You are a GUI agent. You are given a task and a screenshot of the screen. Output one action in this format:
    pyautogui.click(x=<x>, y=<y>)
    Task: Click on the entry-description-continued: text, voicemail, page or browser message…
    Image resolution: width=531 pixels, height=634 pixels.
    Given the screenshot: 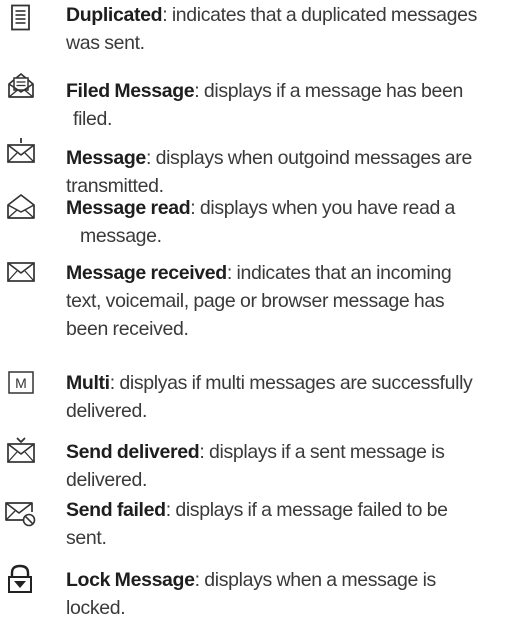 What is the action you would take?
    pyautogui.click(x=255, y=301)
    